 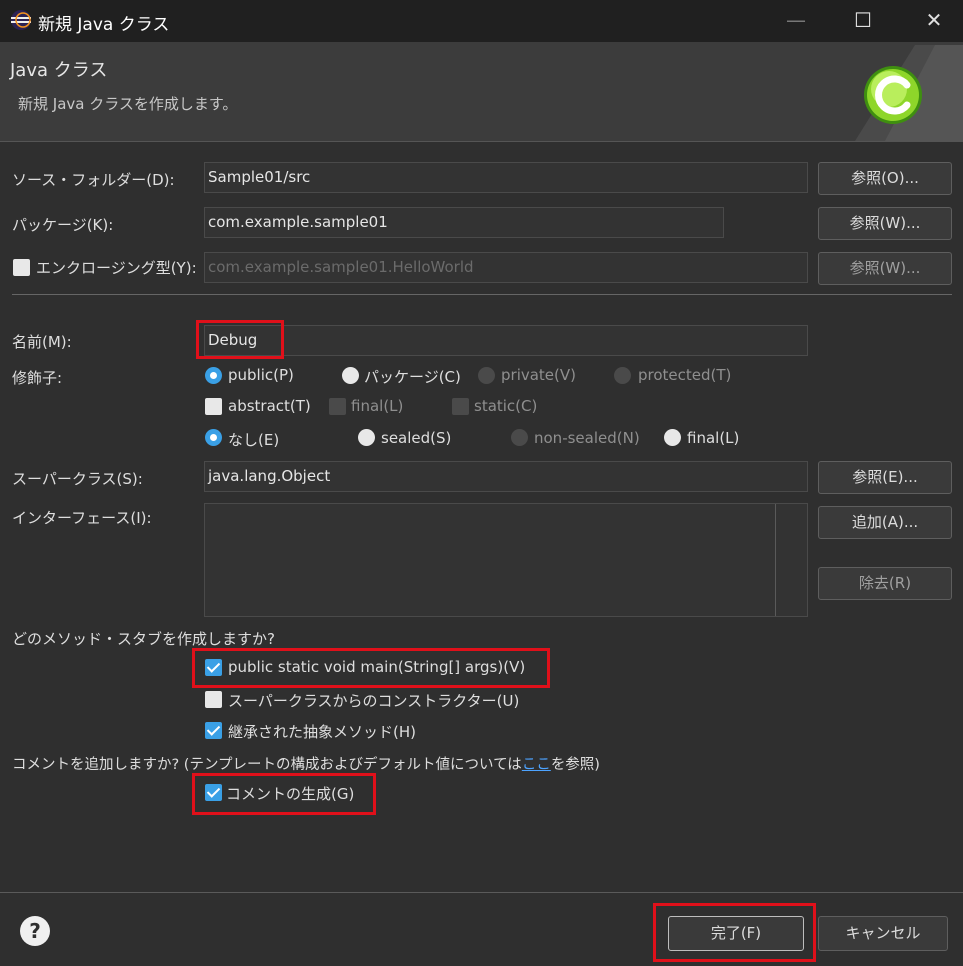 I want to click on abstract-methods-label: 継承された抽象メソッド(H), so click(x=322, y=732).